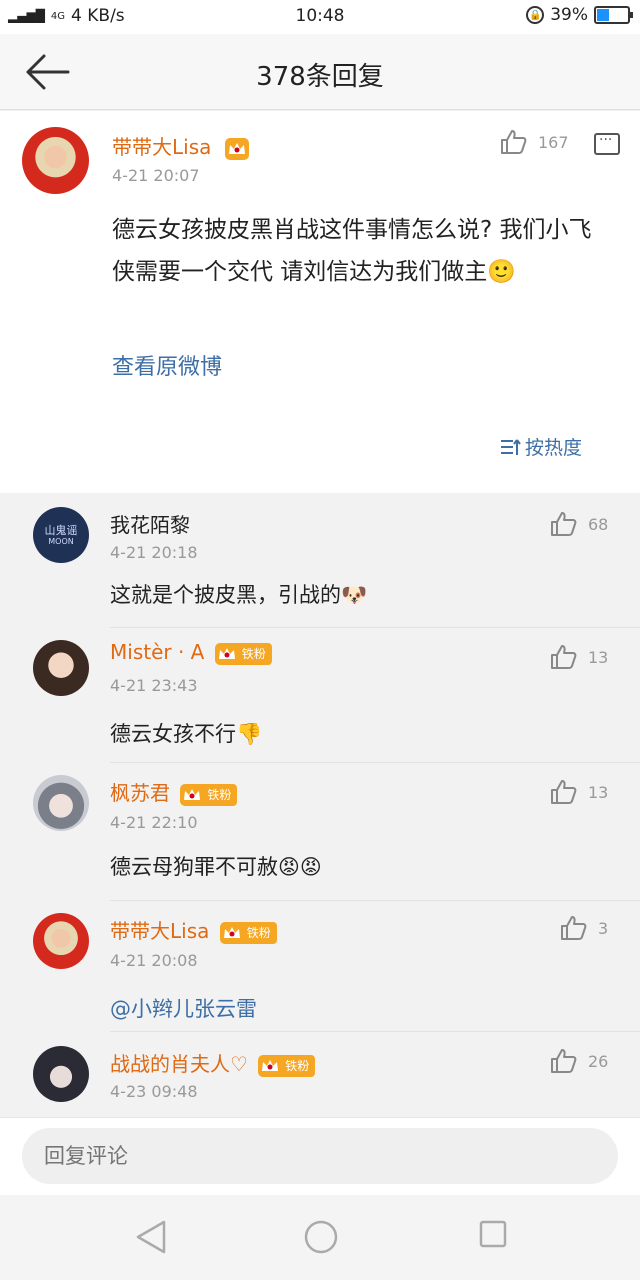 This screenshot has width=640, height=1280. Describe the element at coordinates (61, 541) in the screenshot. I see `avatar-subtext: MOON` at that location.